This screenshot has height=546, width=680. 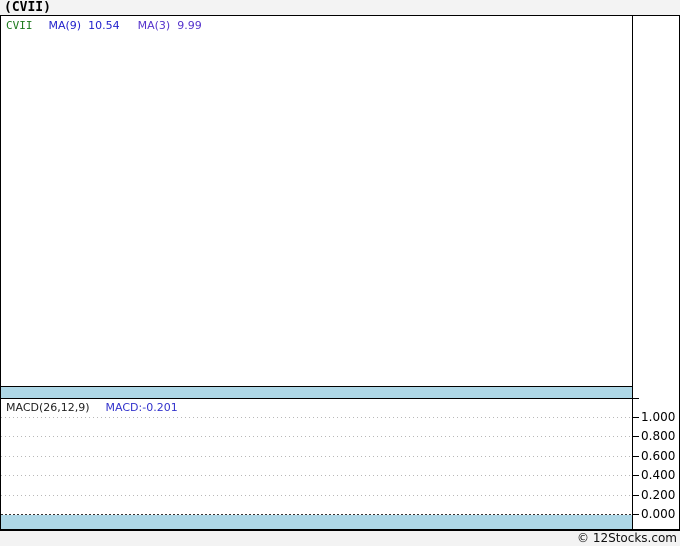 What do you see at coordinates (141, 407) in the screenshot?
I see `macd-value: MACD:-0.201` at bounding box center [141, 407].